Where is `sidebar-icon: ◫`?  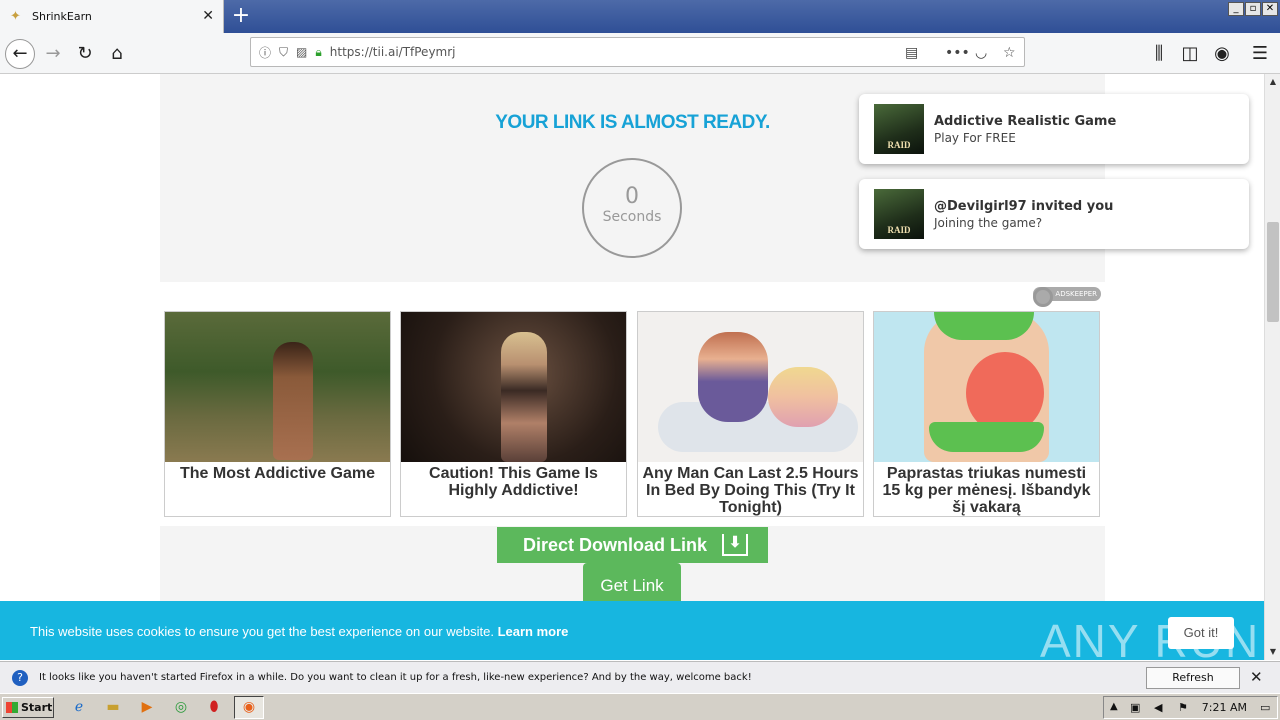 sidebar-icon: ◫ is located at coordinates (1190, 54).